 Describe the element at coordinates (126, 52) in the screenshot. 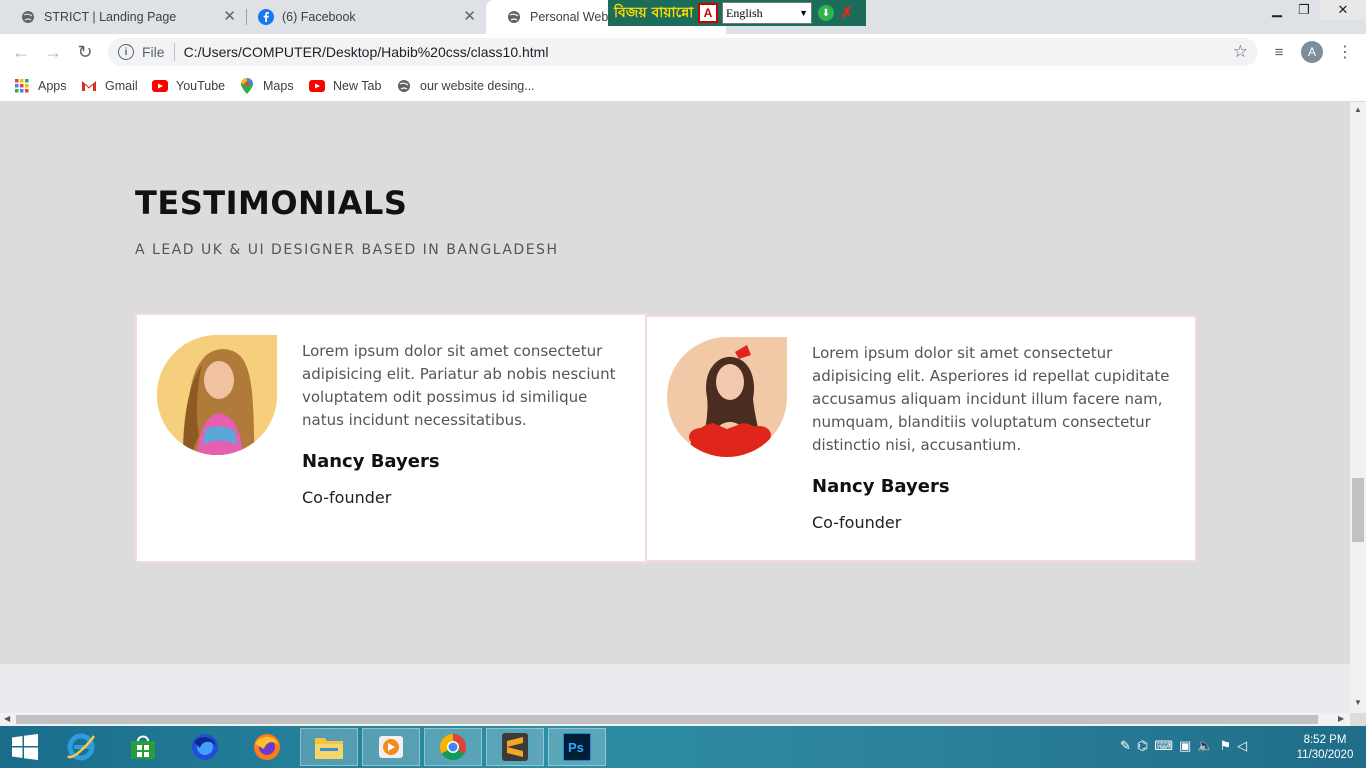

I see `info-icon: i` at that location.